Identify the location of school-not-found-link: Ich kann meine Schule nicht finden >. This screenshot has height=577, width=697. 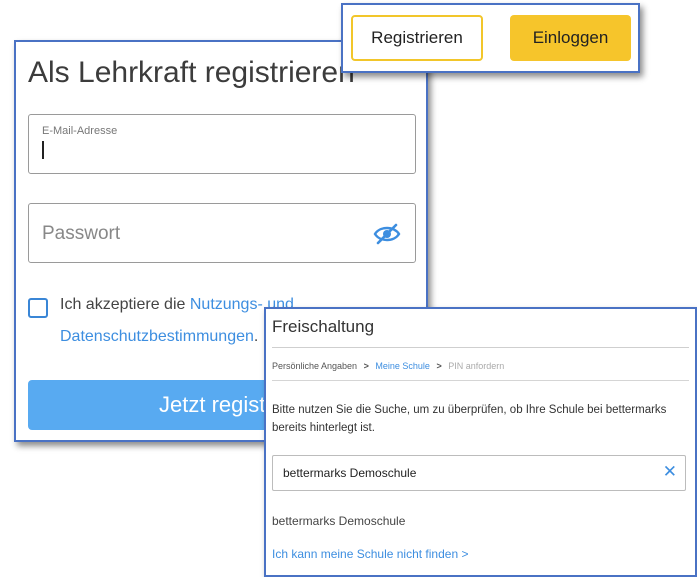
(370, 554).